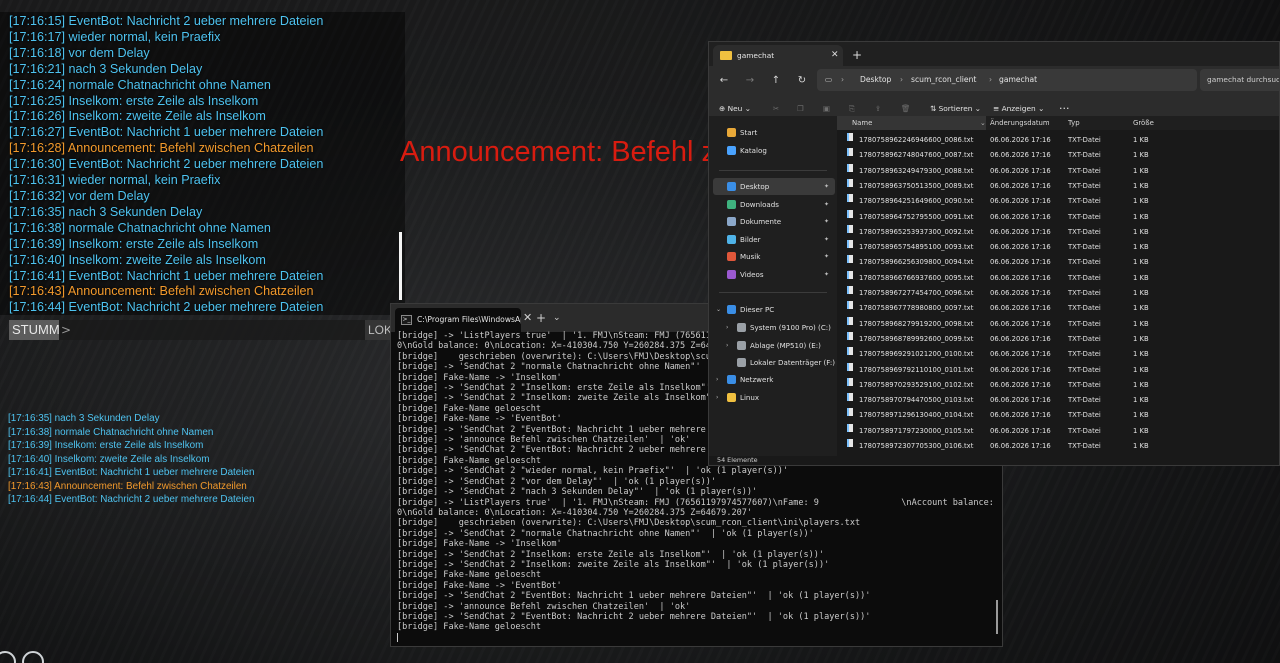  Describe the element at coordinates (106, 211) in the screenshot. I see `chat-message: [17:16:35] nach 3 Sekunden Delay` at that location.